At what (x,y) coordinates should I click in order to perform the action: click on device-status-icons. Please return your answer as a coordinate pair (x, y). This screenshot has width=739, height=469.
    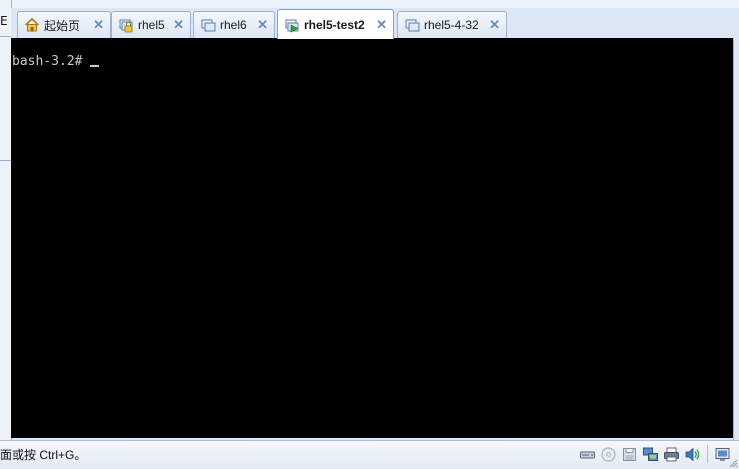
    Looking at the image, I should click on (655, 454).